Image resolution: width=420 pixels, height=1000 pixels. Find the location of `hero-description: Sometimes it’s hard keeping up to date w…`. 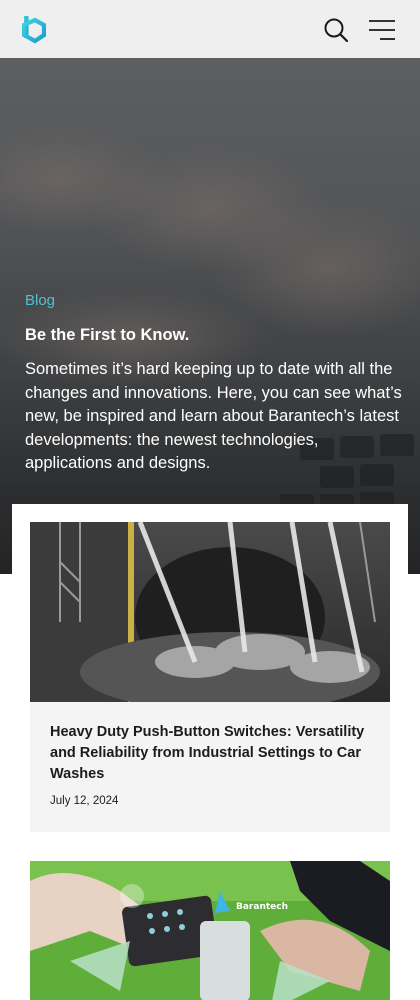

hero-description: Sometimes it’s hard keeping up to date w… is located at coordinates (213, 416).